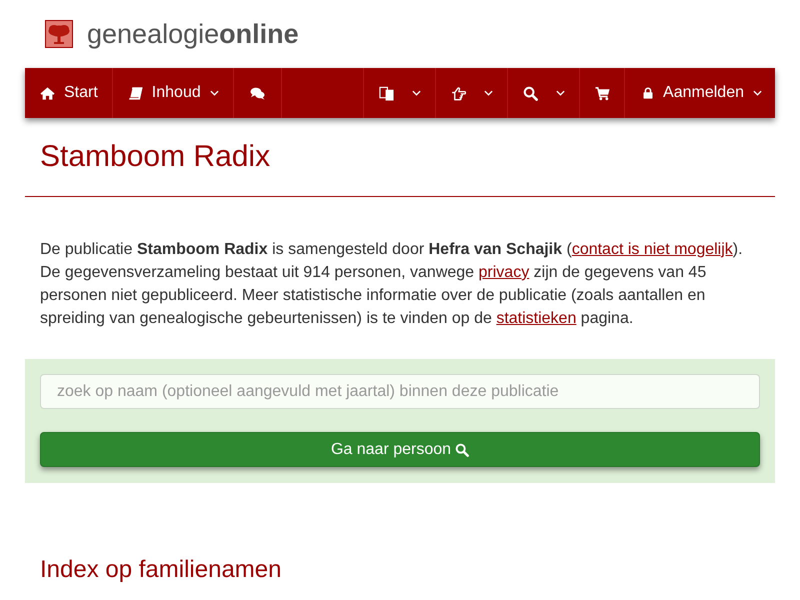  What do you see at coordinates (193, 34) in the screenshot?
I see `site-brand-name: genealogieonline` at bounding box center [193, 34].